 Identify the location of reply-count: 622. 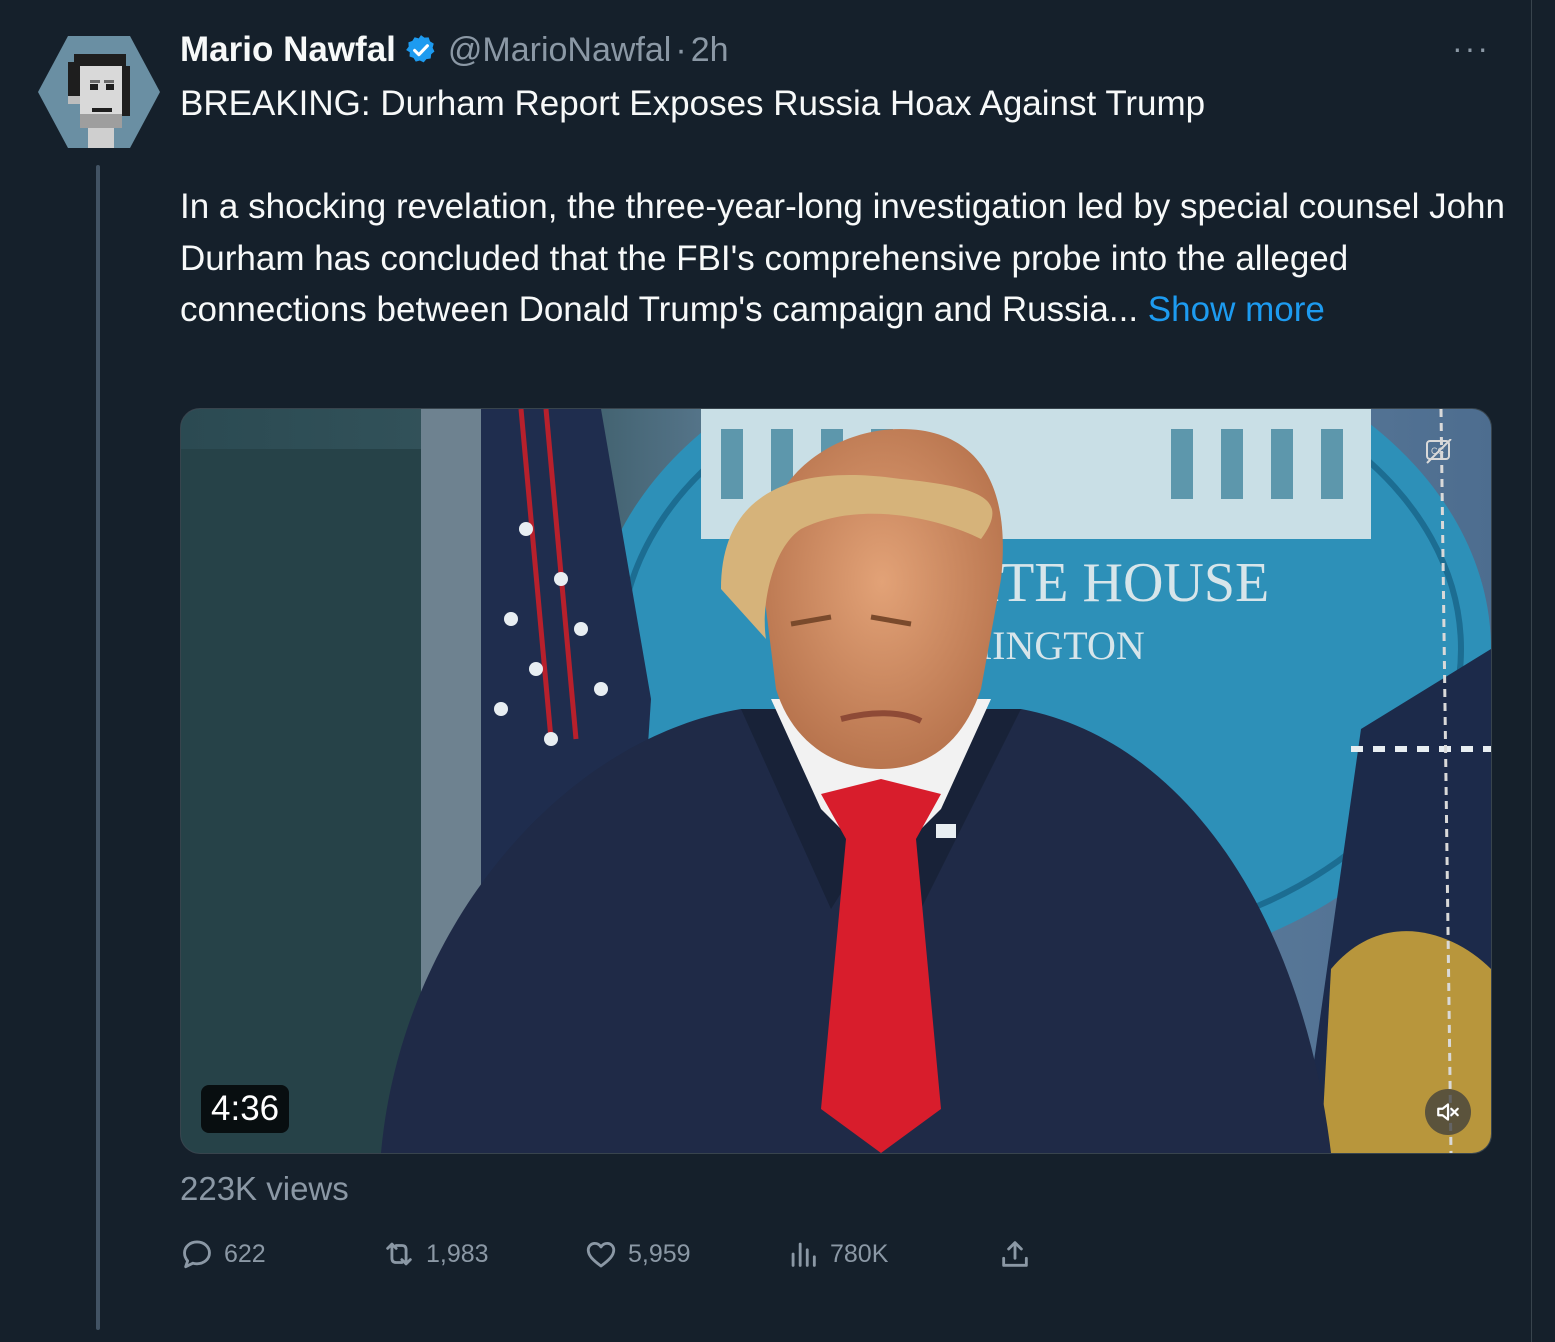
(245, 1253).